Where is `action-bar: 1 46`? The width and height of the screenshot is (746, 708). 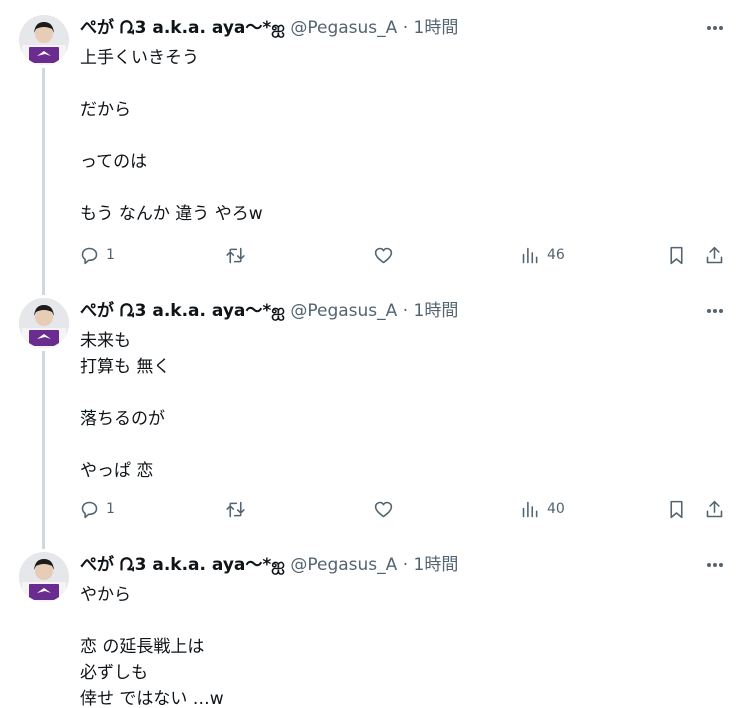
action-bar: 1 46 is located at coordinates (373, 255).